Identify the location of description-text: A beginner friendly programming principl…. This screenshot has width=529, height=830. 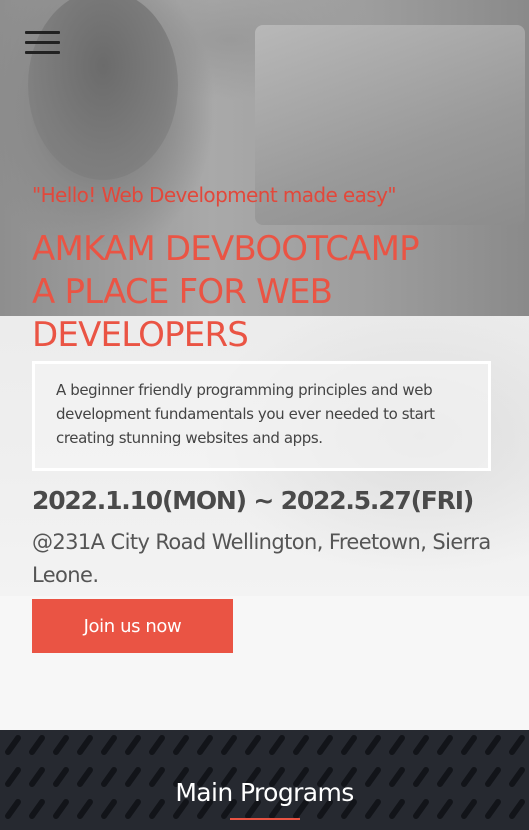
(245, 414).